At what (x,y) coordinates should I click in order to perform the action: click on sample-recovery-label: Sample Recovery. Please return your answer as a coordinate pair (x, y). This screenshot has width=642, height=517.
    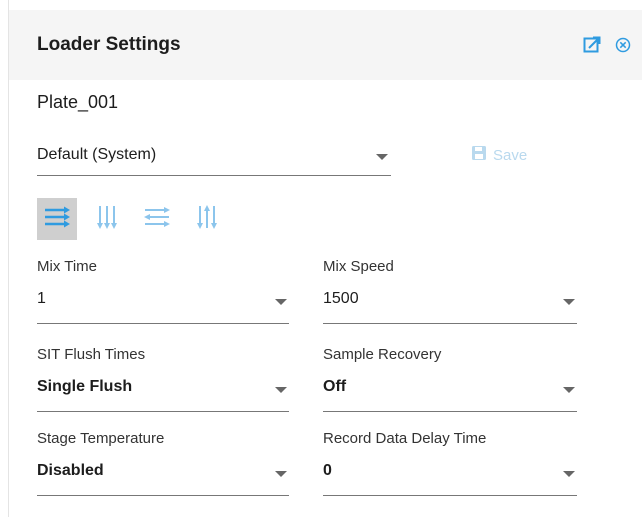
    Looking at the image, I should click on (382, 354).